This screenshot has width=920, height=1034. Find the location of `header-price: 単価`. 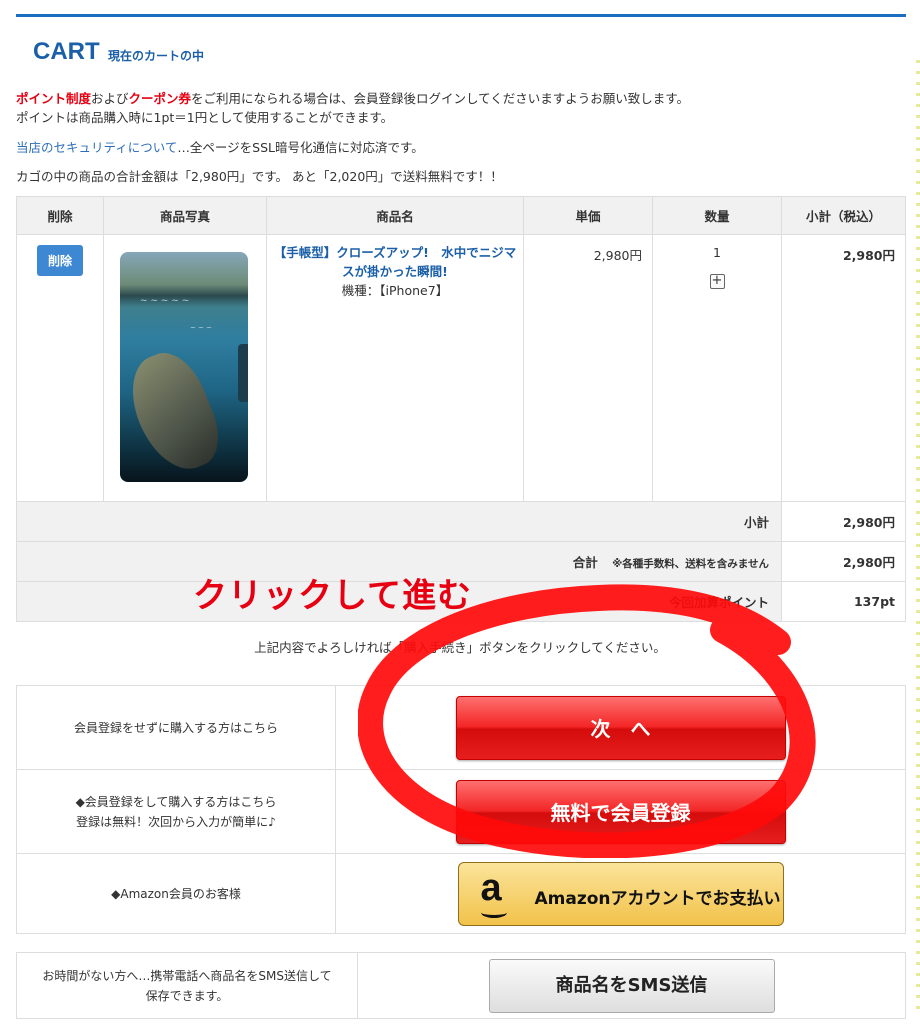

header-price: 単価 is located at coordinates (588, 215).